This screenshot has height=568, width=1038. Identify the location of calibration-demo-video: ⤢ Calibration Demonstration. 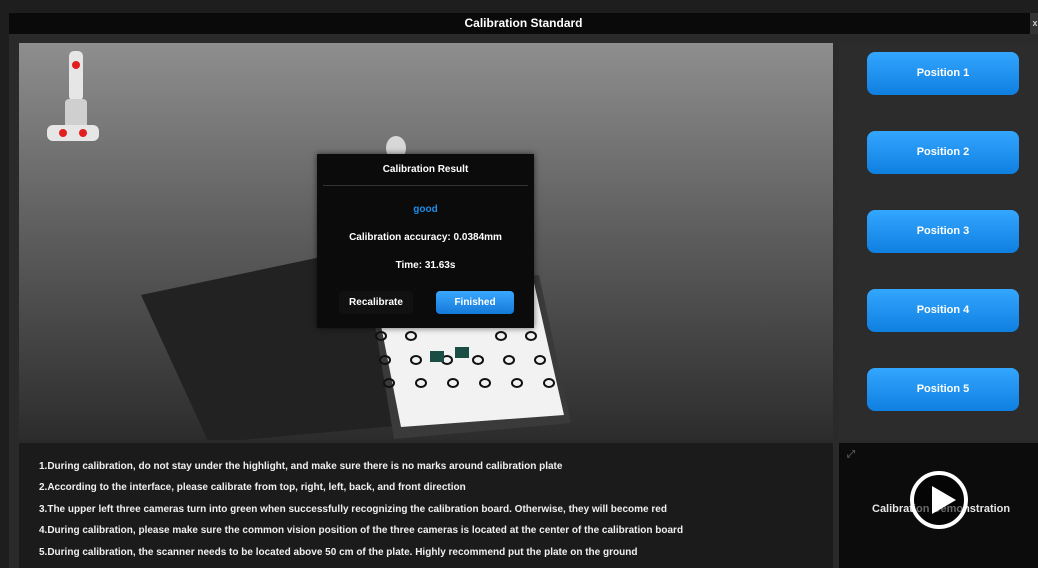
(938, 505).